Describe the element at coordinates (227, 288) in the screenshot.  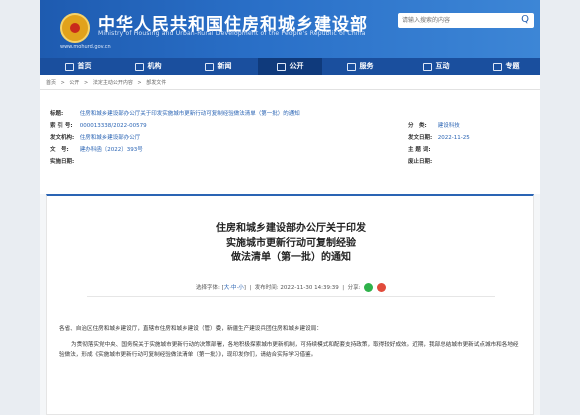
I see `font-size-large-link: 大` at that location.